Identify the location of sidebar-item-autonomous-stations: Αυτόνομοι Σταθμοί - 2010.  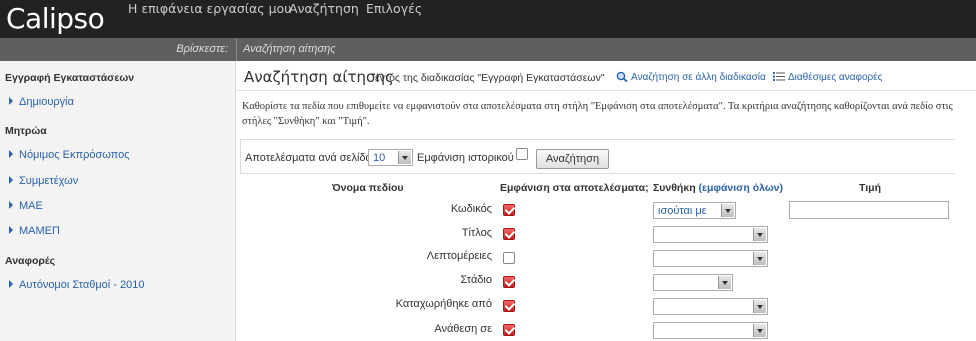
(76, 285).